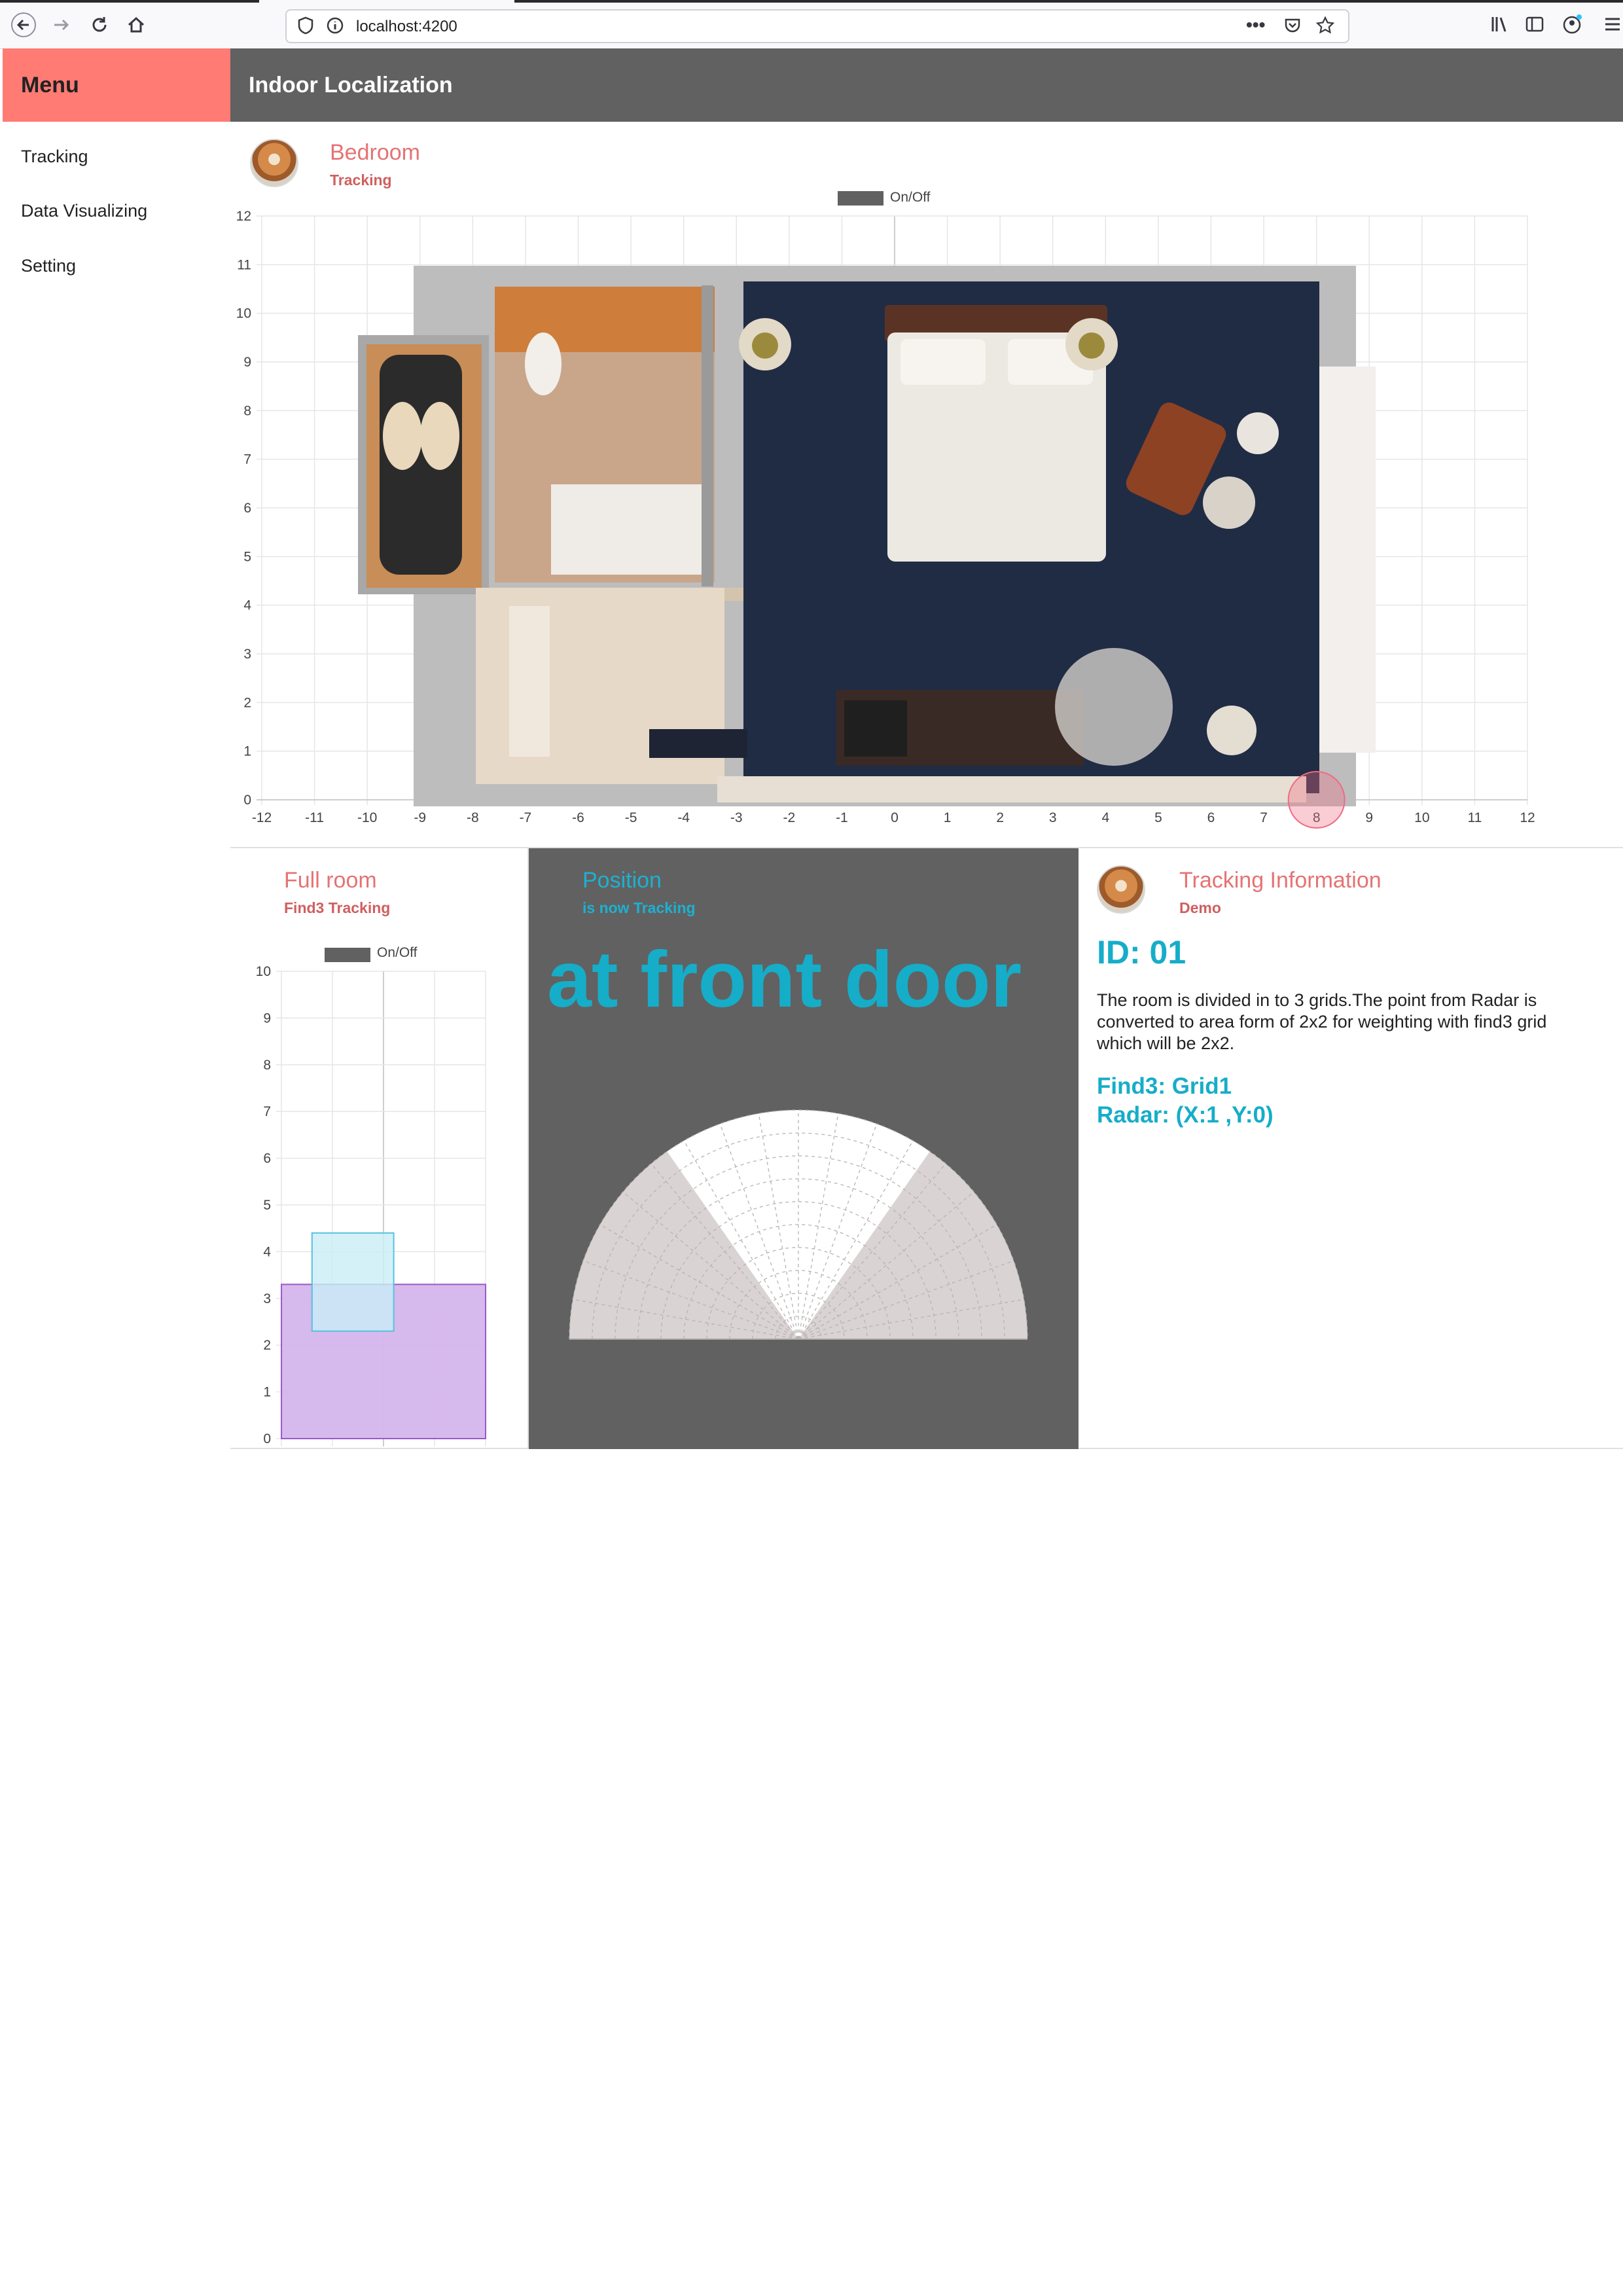 The width and height of the screenshot is (1623, 2296). What do you see at coordinates (1158, 817) in the screenshot?
I see `x-tick-label: 5` at bounding box center [1158, 817].